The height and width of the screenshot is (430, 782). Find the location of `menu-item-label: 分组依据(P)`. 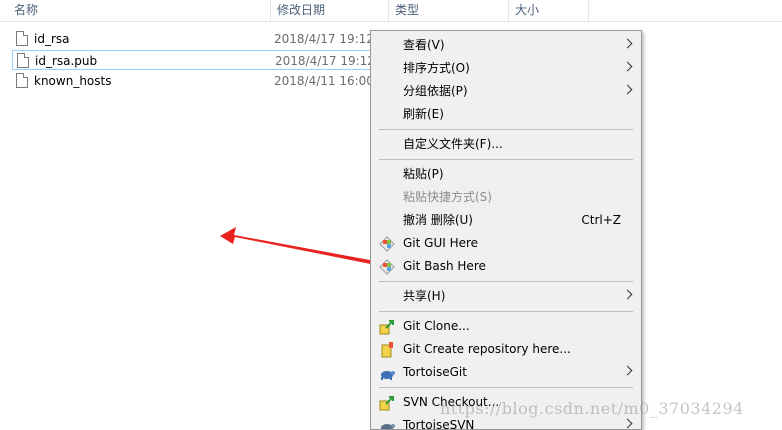

menu-item-label: 分组依据(P) is located at coordinates (435, 91).